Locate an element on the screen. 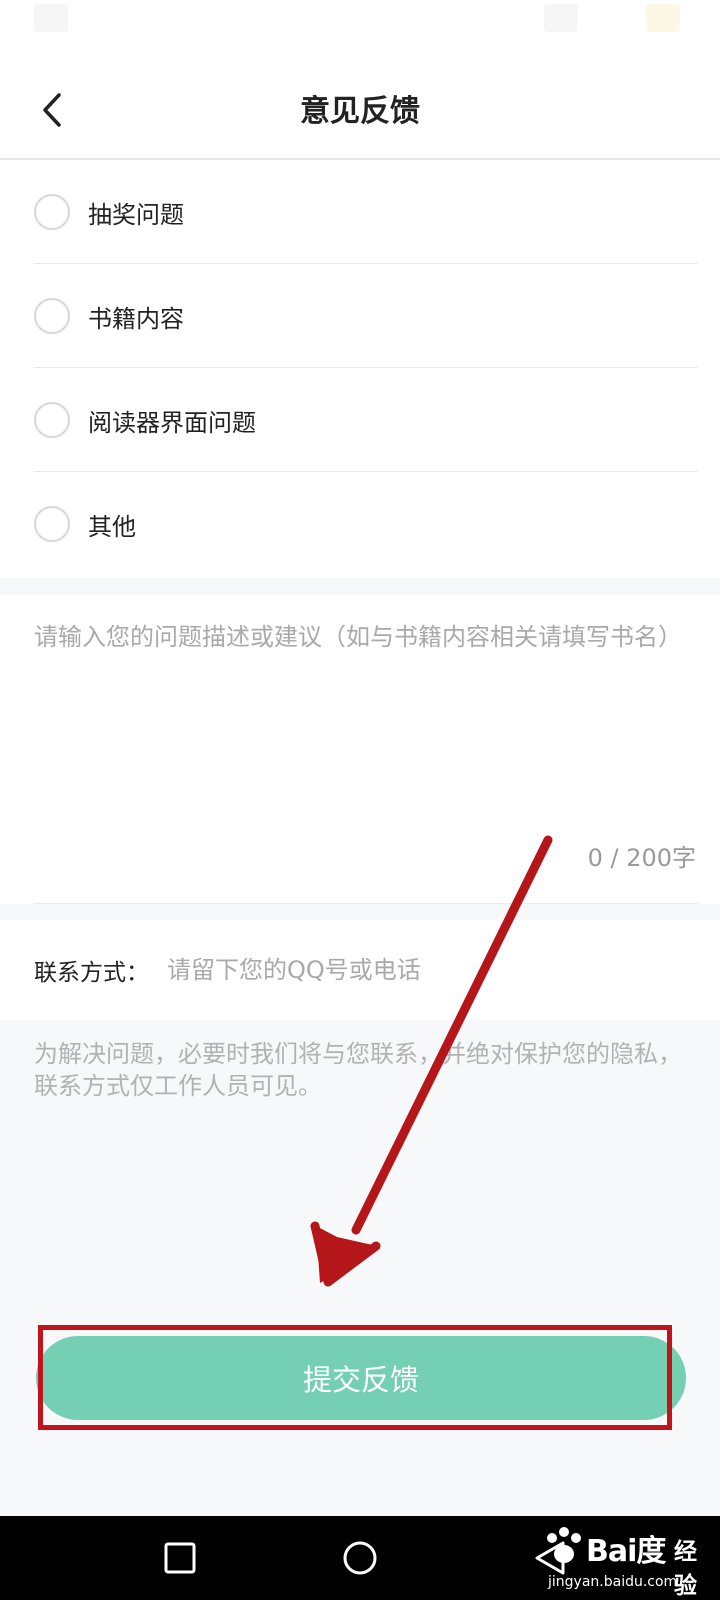 Image resolution: width=720 pixels, height=1600 pixels. system-navigation-bar: Bai度 经验 jingyan.baidu.com is located at coordinates (360, 1558).